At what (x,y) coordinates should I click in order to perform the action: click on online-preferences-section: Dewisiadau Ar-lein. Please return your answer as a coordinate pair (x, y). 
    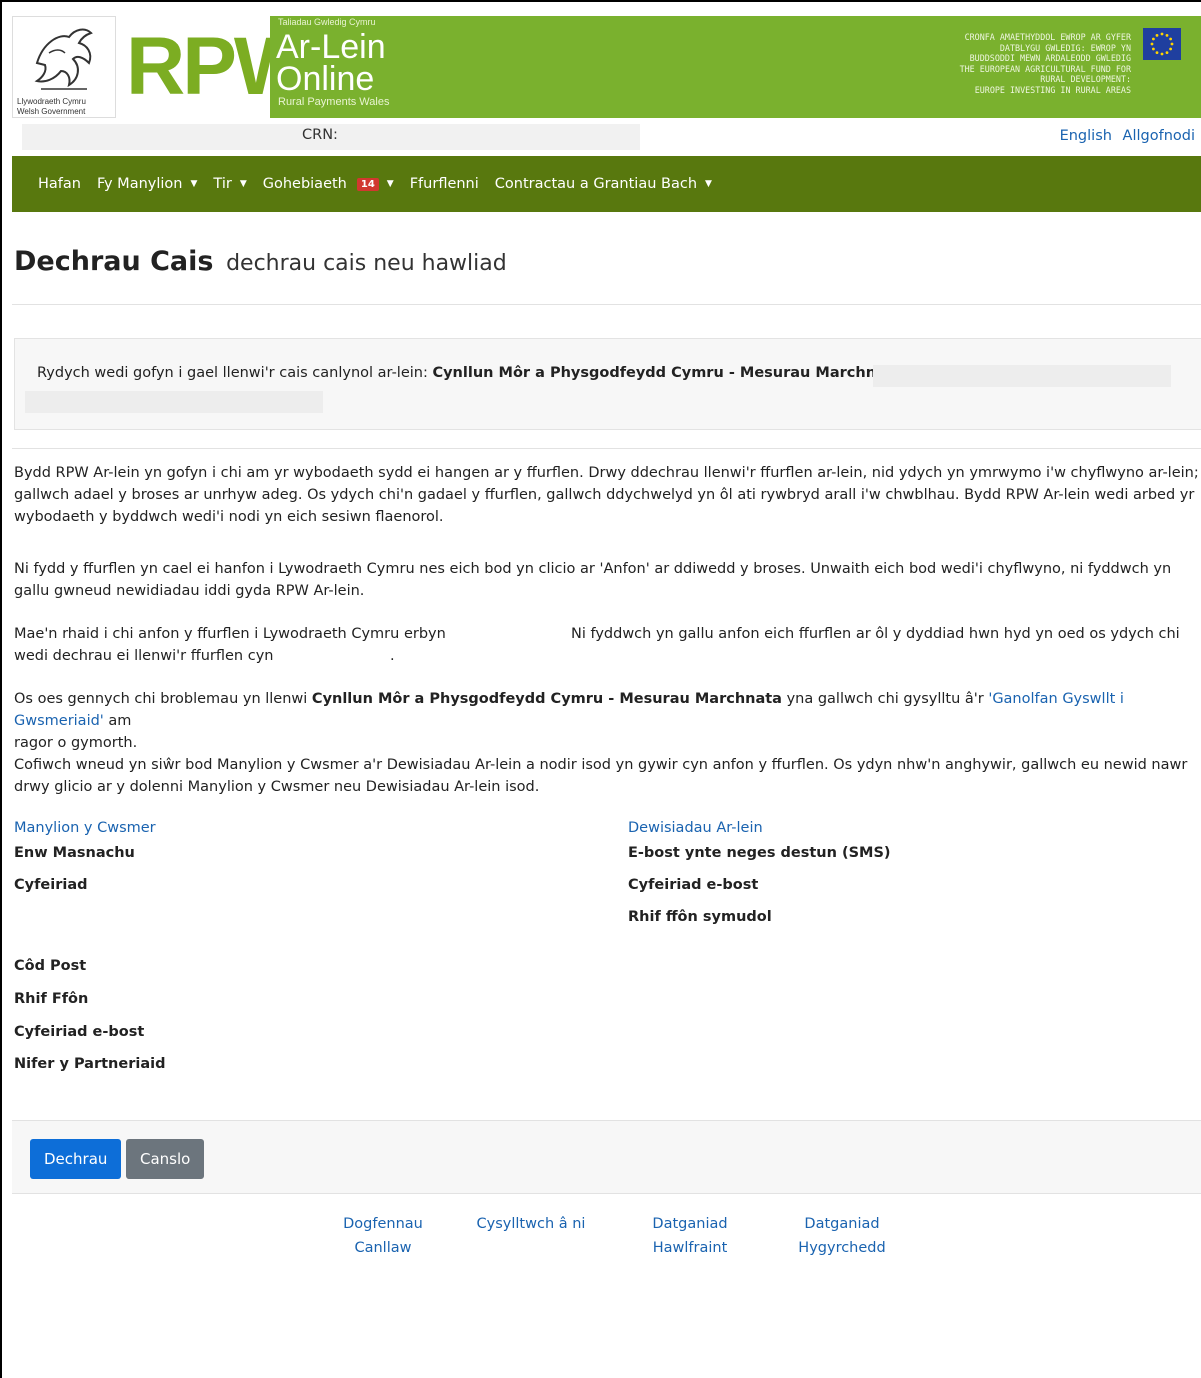
    Looking at the image, I should click on (695, 831).